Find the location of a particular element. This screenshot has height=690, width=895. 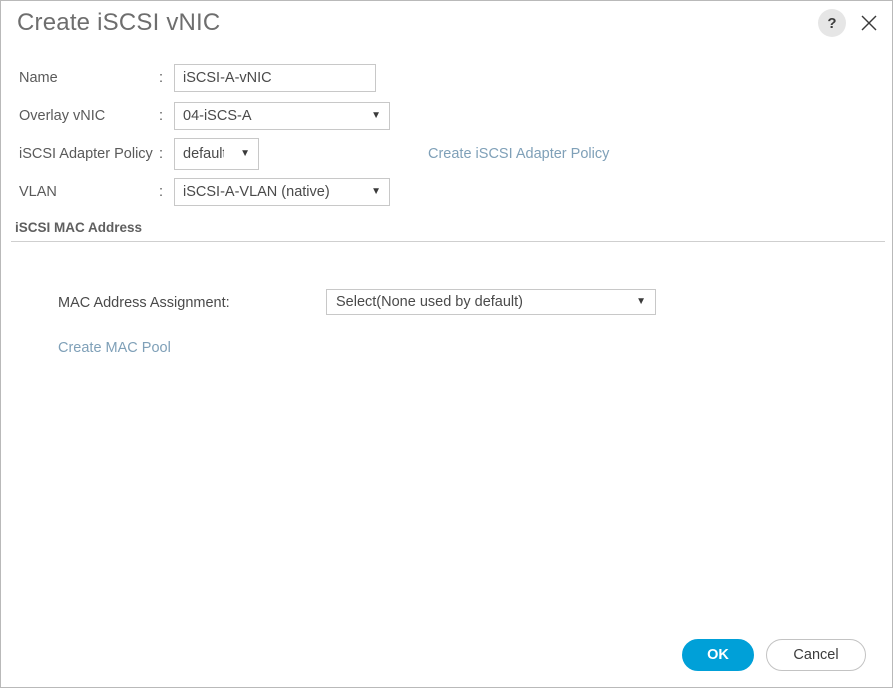

vlan-label: VLAN is located at coordinates (38, 192).